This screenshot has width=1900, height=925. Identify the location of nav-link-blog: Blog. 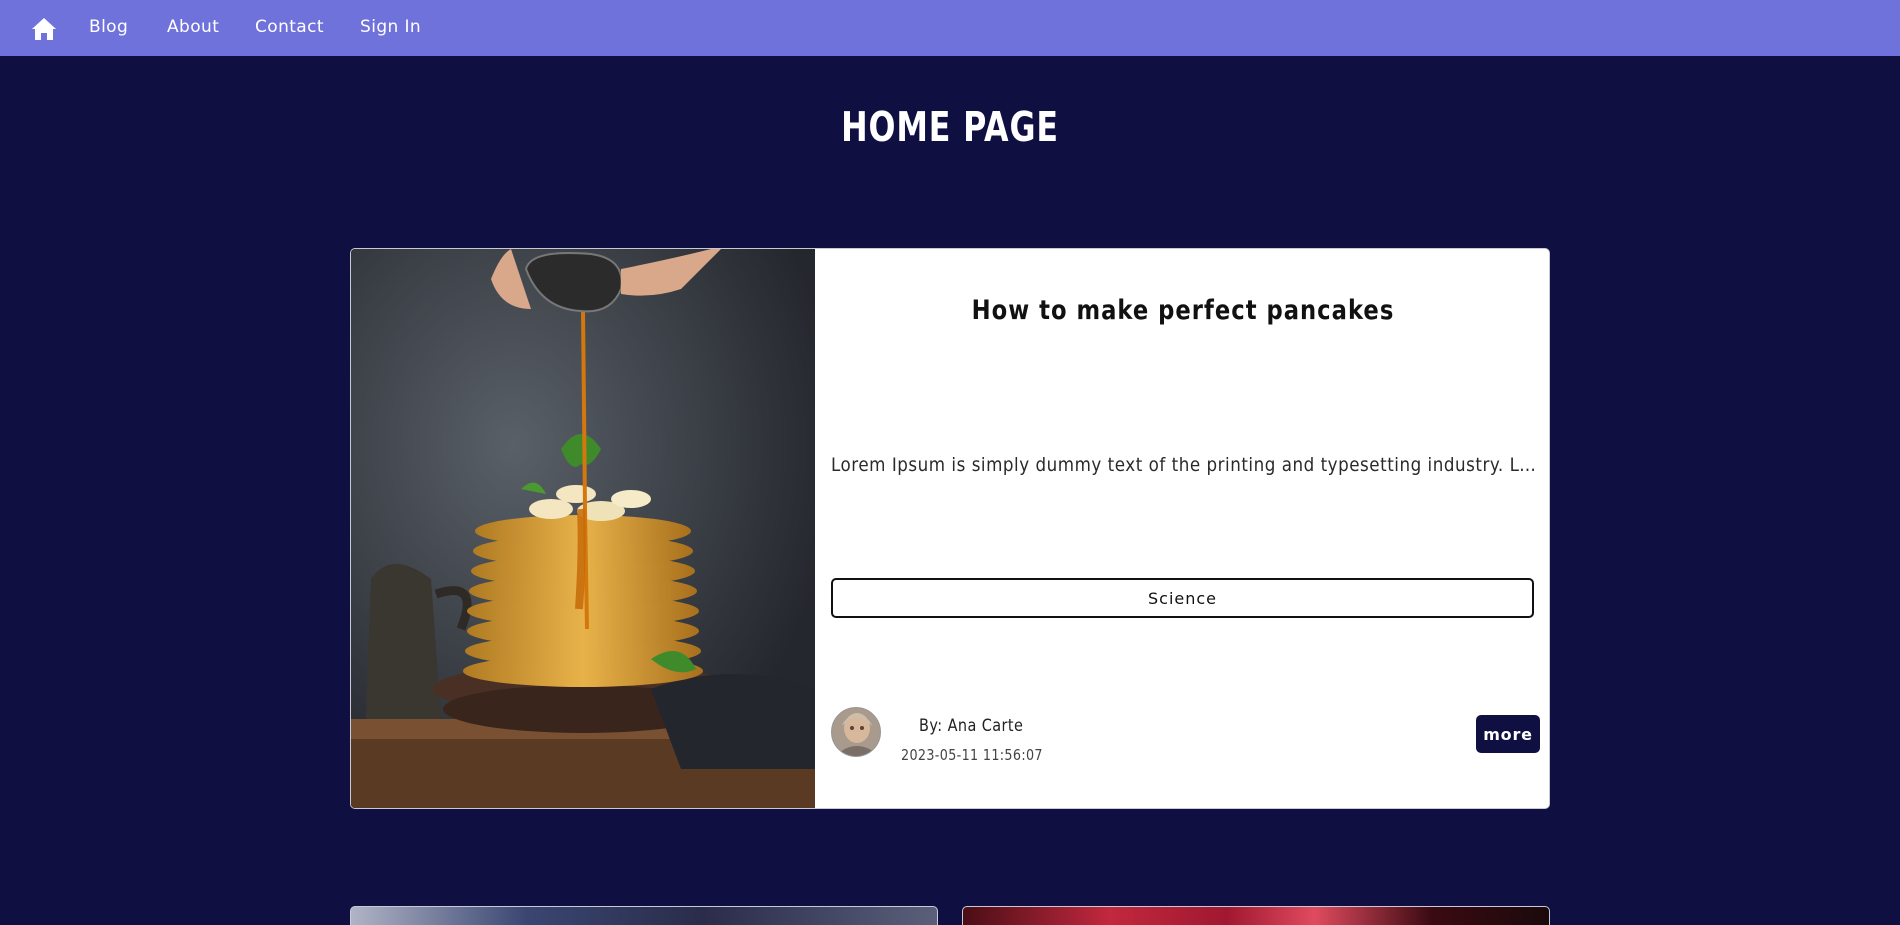
(108, 27).